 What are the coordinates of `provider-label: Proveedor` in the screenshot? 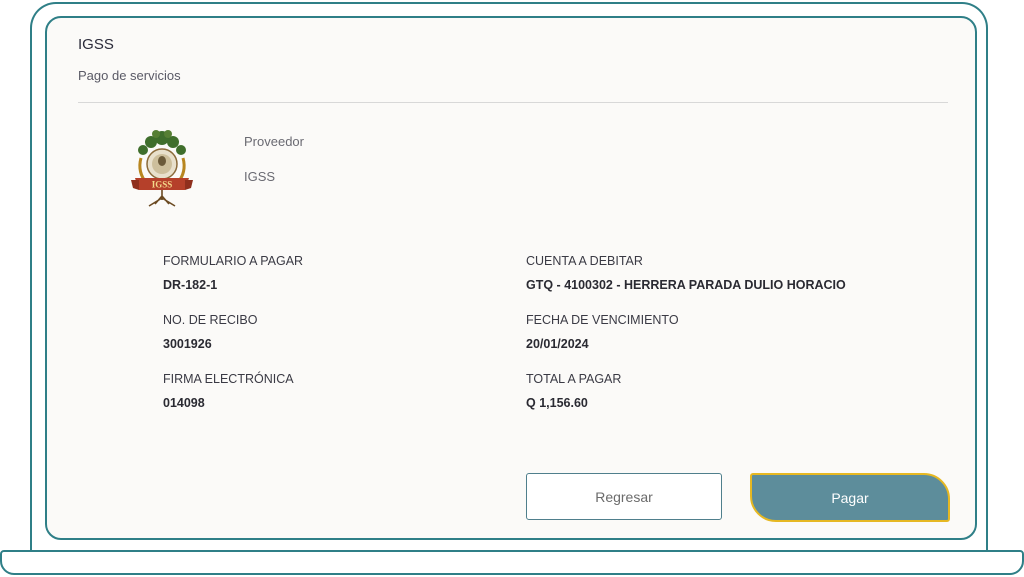 It's located at (274, 141).